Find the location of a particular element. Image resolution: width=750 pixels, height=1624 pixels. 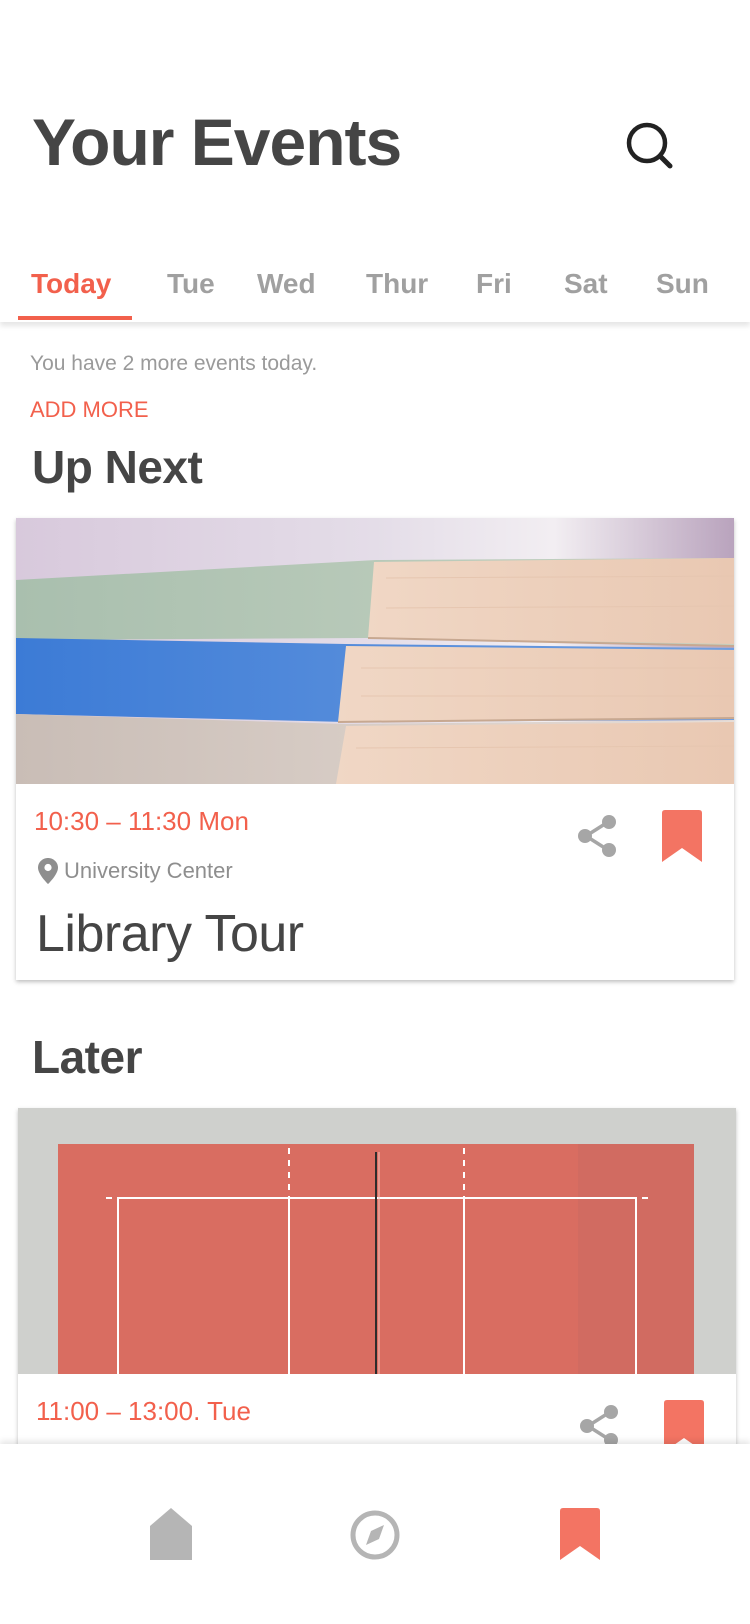

tab-sun: Sun is located at coordinates (682, 284).